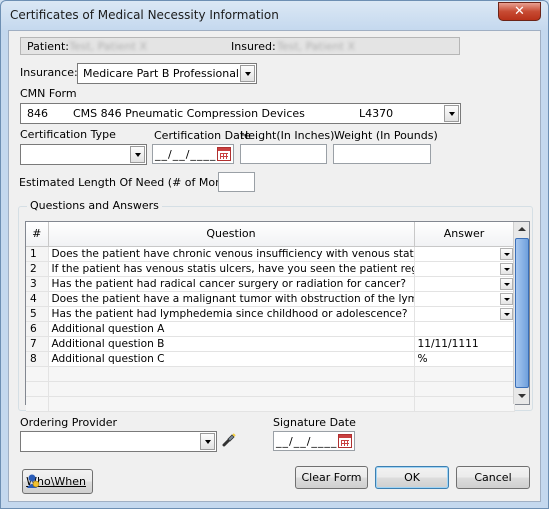 Image resolution: width=549 pixels, height=509 pixels. I want to click on grid-vertical-scrollbar, so click(521, 313).